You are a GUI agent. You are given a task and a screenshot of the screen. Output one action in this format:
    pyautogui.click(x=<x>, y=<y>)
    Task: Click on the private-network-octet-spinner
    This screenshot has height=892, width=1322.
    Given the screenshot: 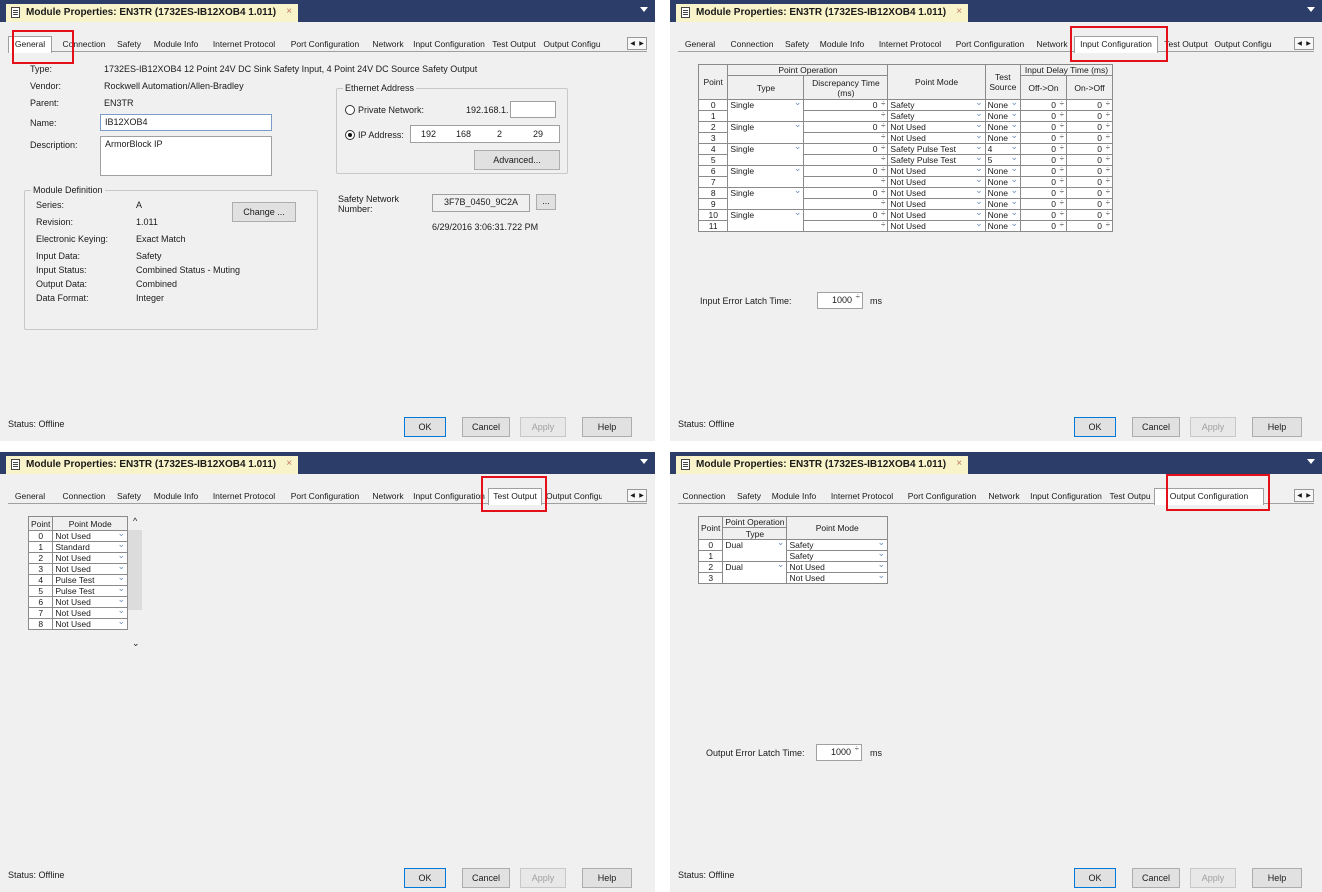 What is the action you would take?
    pyautogui.click(x=533, y=109)
    